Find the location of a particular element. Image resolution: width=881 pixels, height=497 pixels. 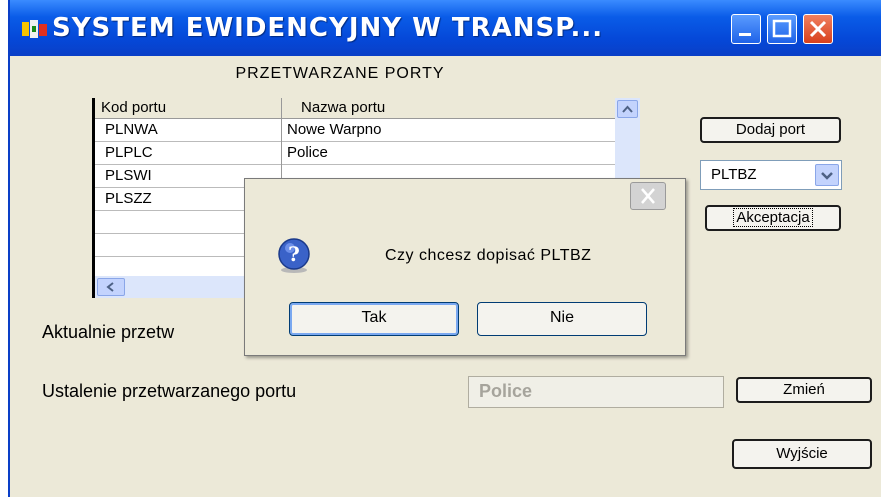

minimize-icon is located at coordinates (745, 34).